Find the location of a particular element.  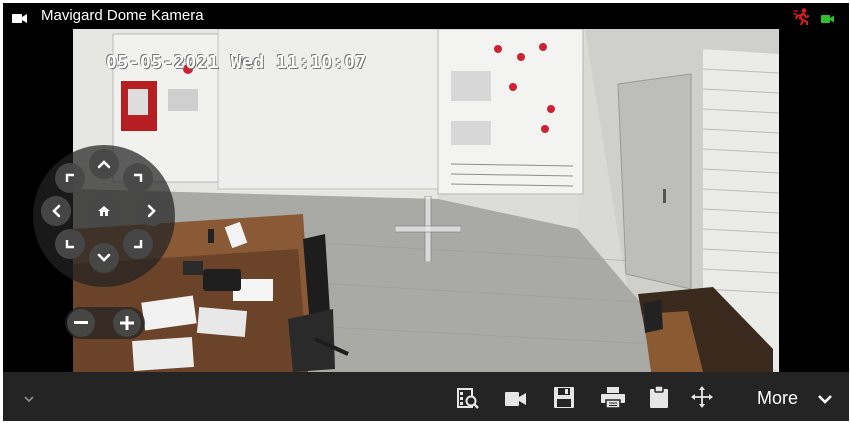

zoom-out-button is located at coordinates (81, 323).